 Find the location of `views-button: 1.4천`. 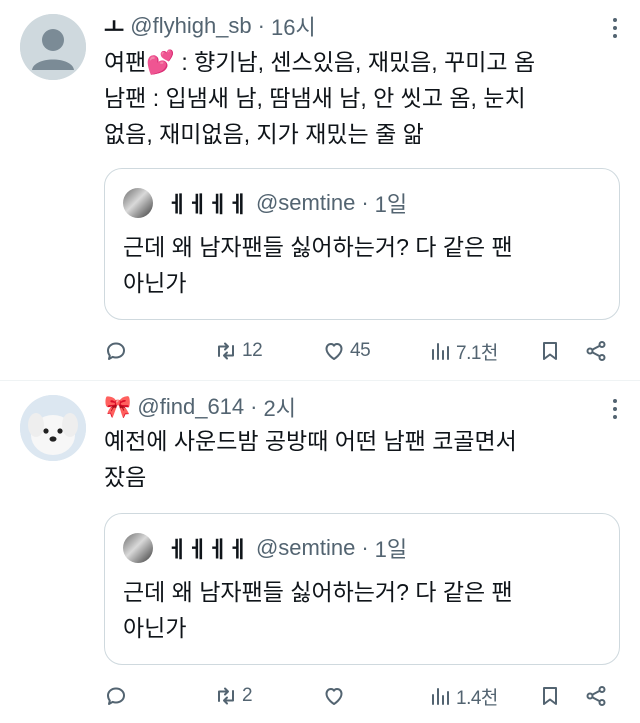

views-button: 1.4천 is located at coordinates (463, 696).